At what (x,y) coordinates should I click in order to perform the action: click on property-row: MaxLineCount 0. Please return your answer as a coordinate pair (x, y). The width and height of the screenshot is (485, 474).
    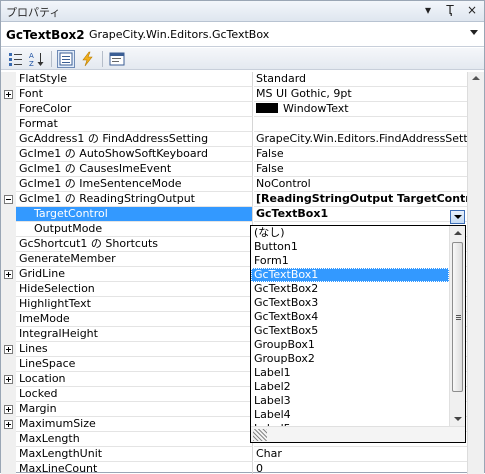
    Looking at the image, I should click on (234, 468).